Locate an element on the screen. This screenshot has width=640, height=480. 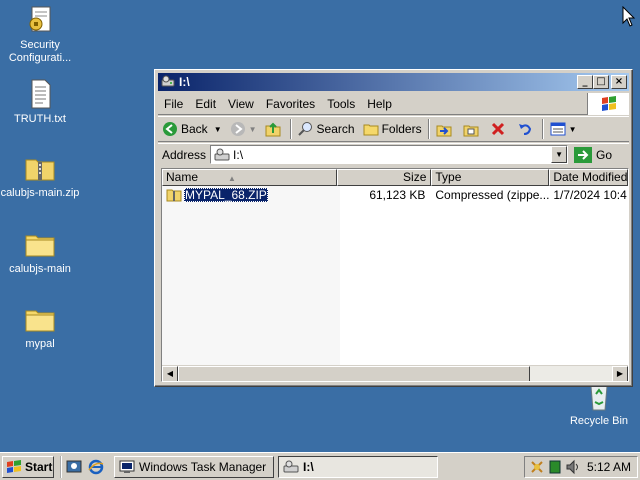
internet-explorer-icon is located at coordinates (96, 467).